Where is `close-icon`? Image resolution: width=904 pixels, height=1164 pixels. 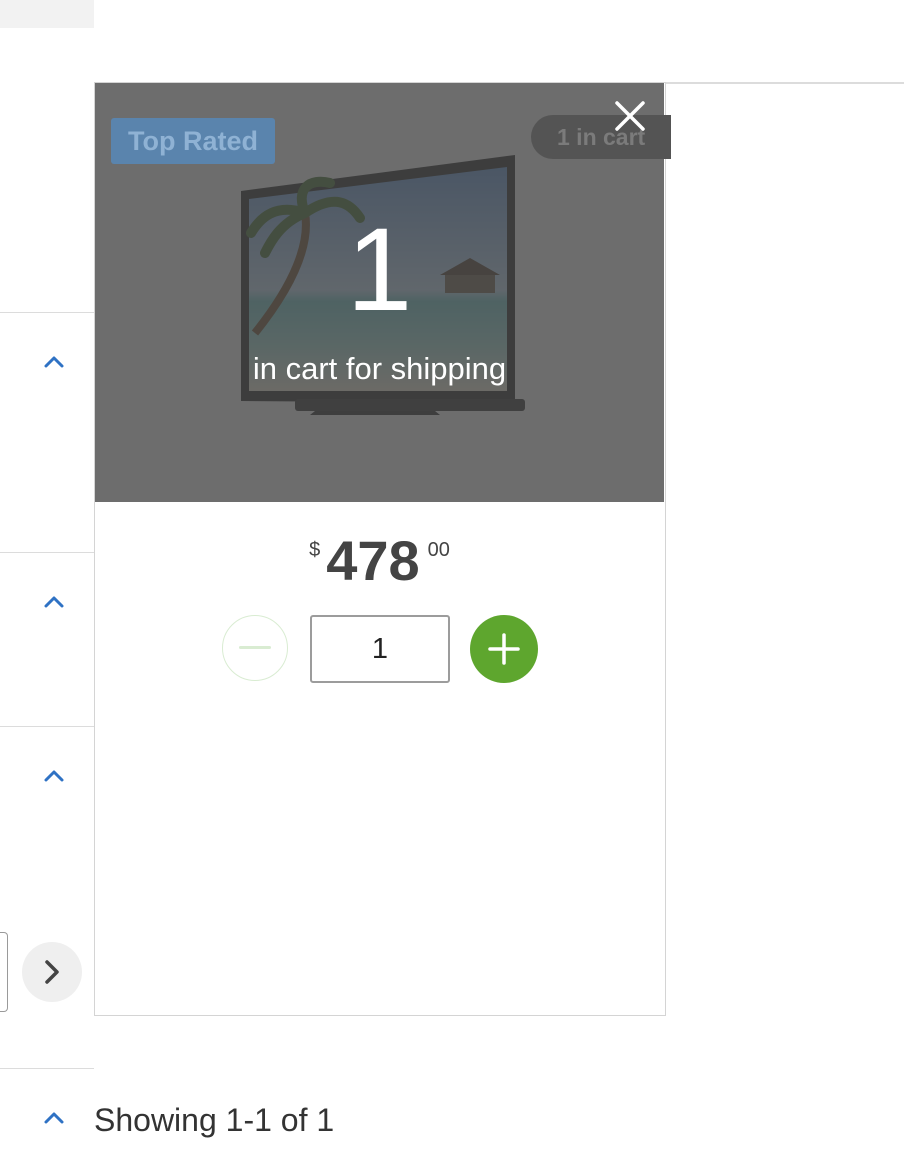
close-icon is located at coordinates (630, 116).